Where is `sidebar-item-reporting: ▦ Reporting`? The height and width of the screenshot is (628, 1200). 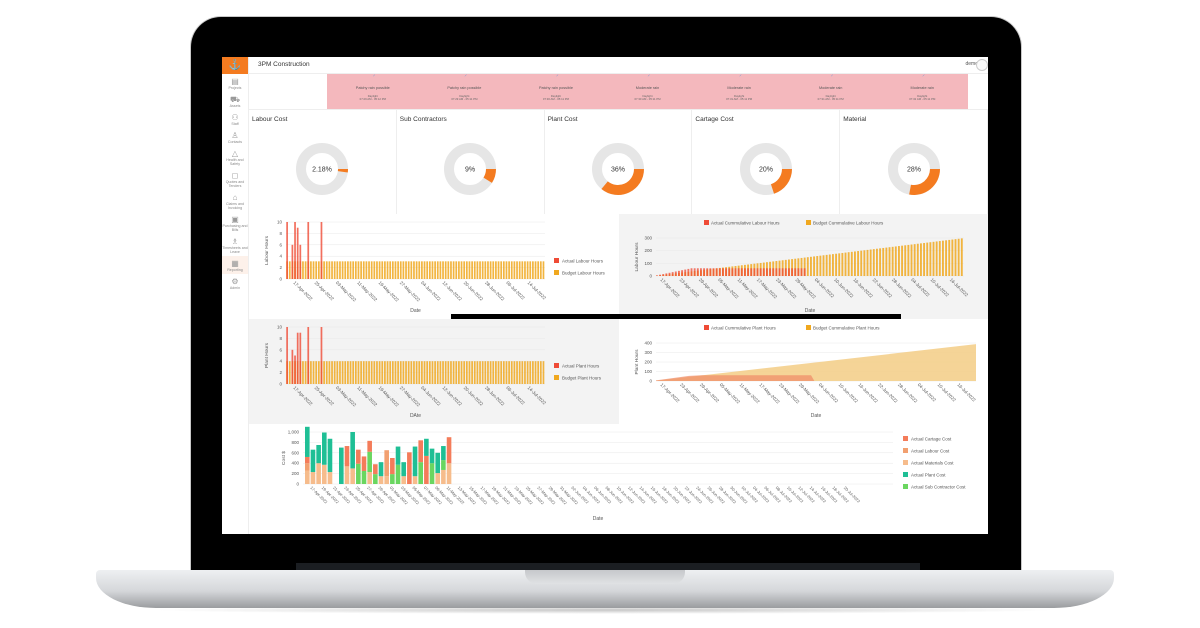 sidebar-item-reporting: ▦ Reporting is located at coordinates (235, 265).